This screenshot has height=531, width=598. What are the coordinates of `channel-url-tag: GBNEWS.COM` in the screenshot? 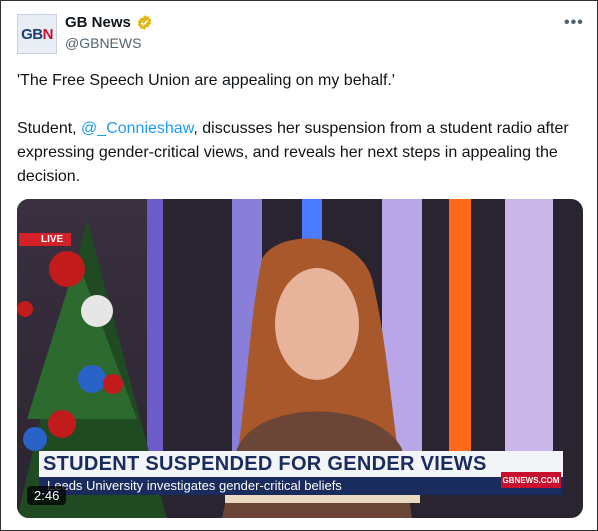 It's located at (531, 480).